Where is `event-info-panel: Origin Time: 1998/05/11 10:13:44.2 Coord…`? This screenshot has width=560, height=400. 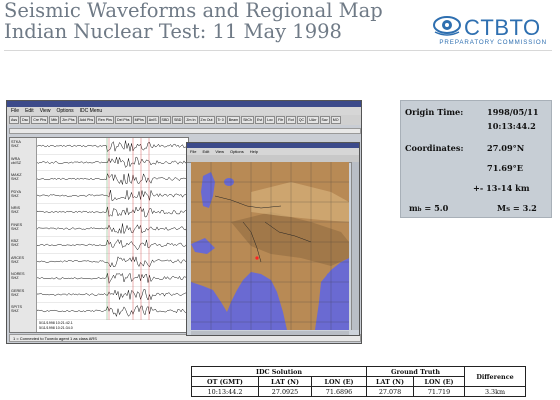 event-info-panel: Origin Time: 1998/05/11 10:13:44.2 Coord… is located at coordinates (476, 159).